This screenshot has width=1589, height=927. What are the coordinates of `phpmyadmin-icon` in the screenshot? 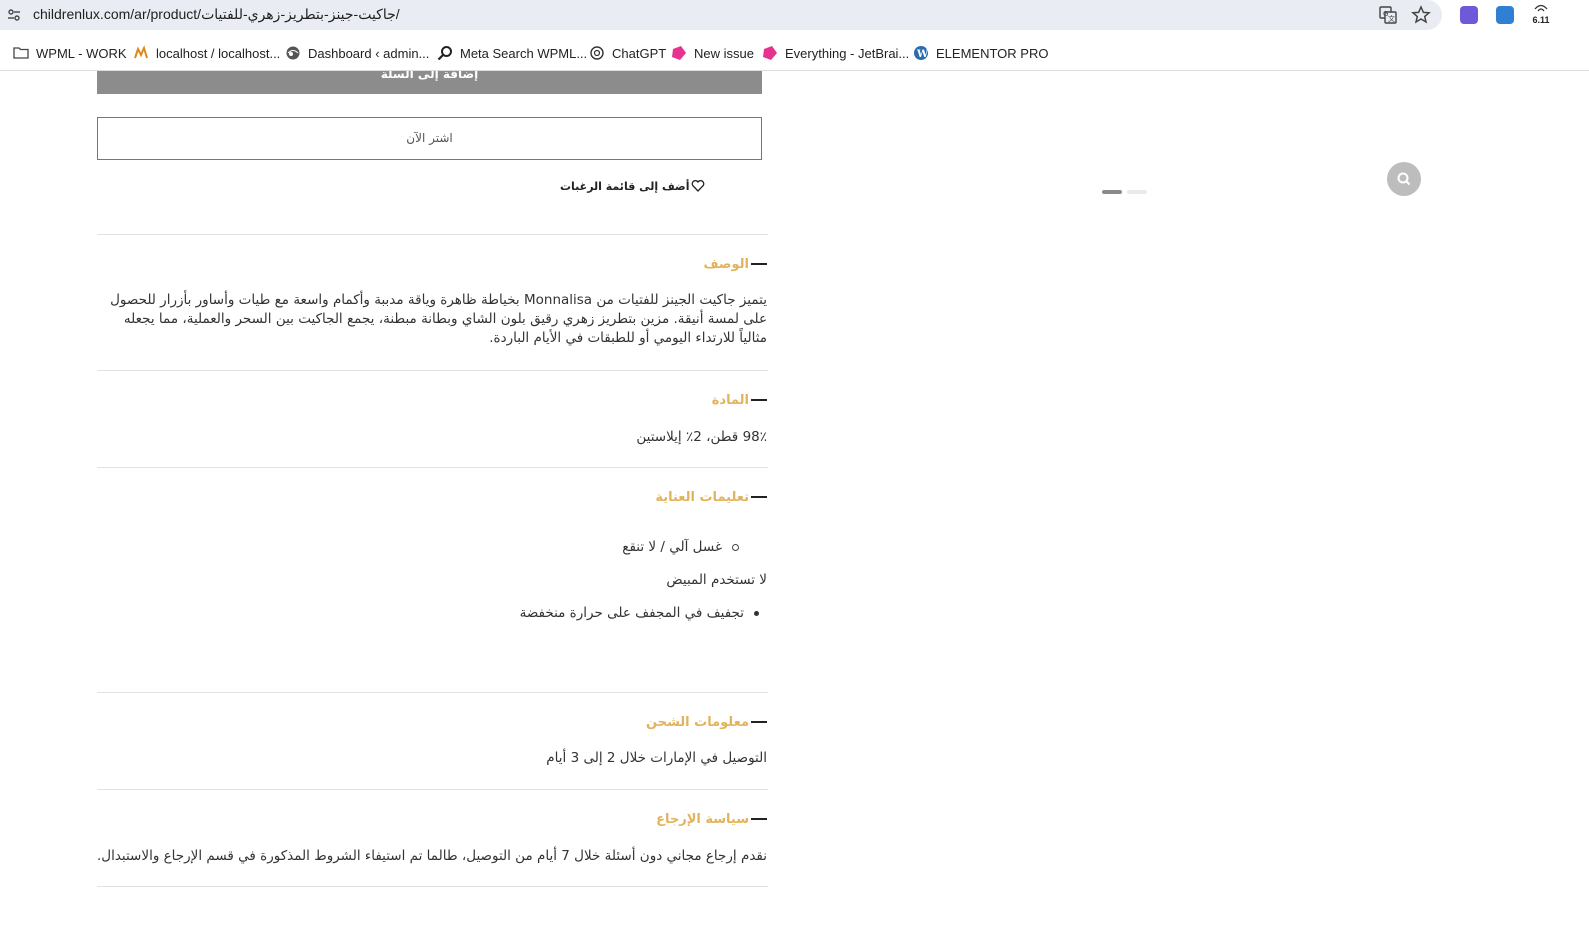 It's located at (141, 52).